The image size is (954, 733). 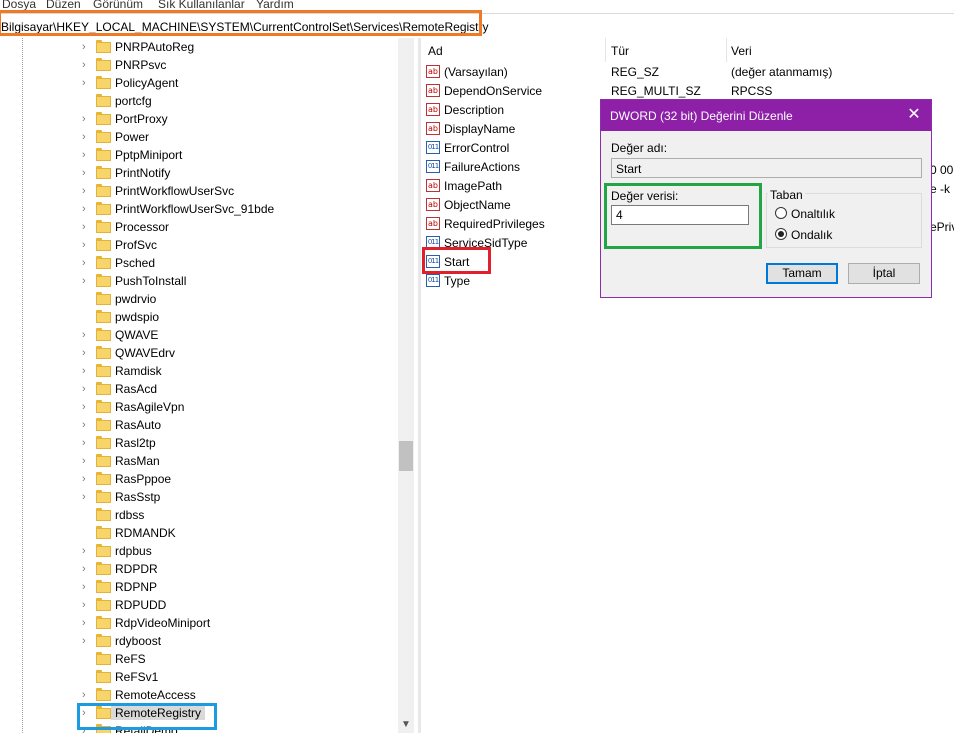 I want to click on tree-item: › RasAcd, so click(x=199, y=389).